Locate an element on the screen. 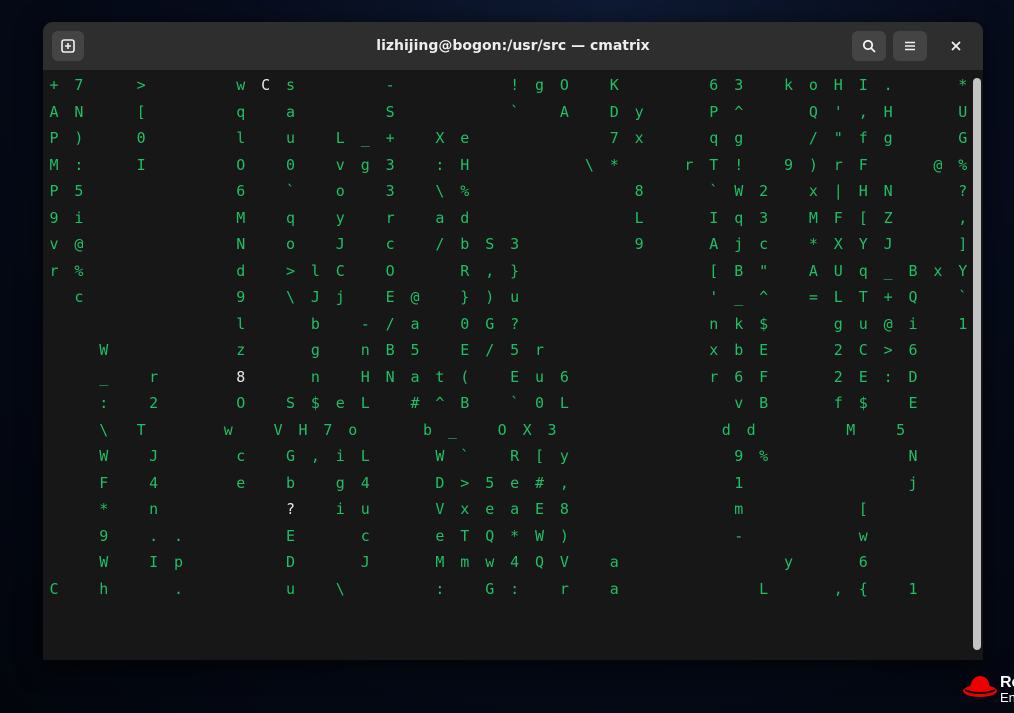  scrollbar is located at coordinates (977, 365).